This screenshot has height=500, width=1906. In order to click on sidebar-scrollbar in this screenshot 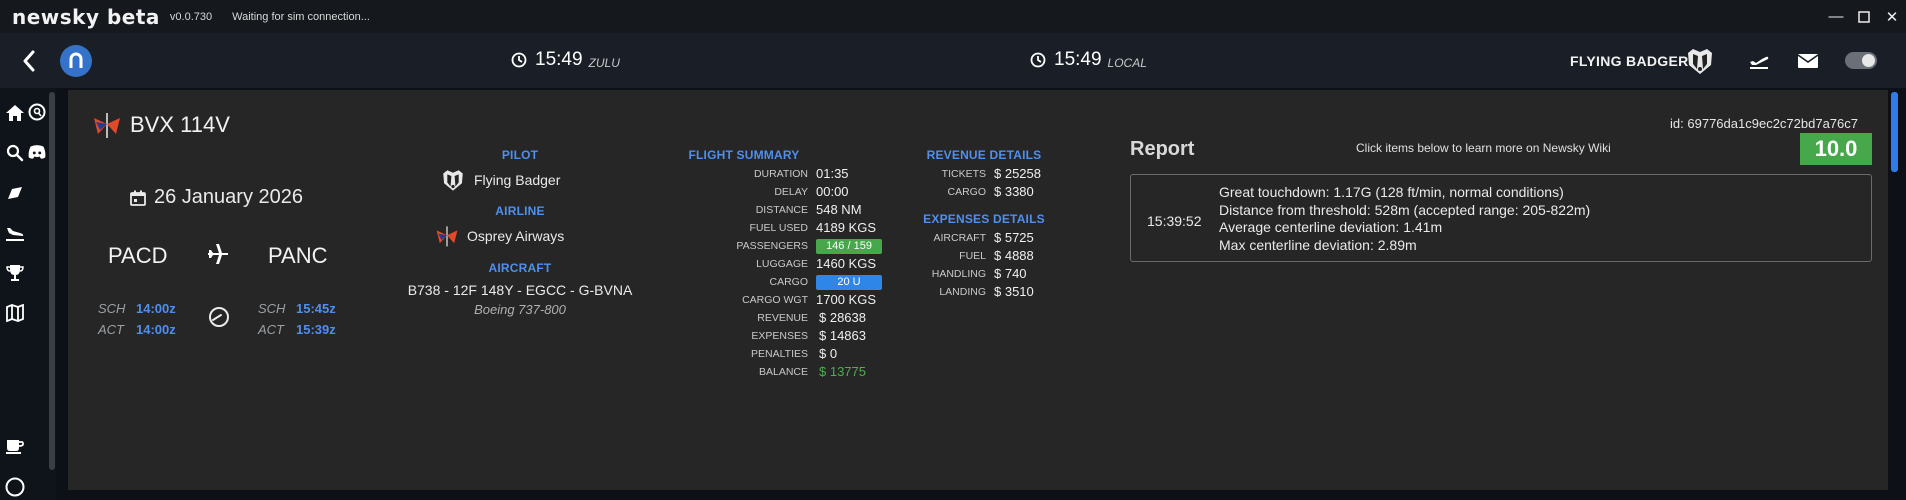, I will do `click(52, 281)`.